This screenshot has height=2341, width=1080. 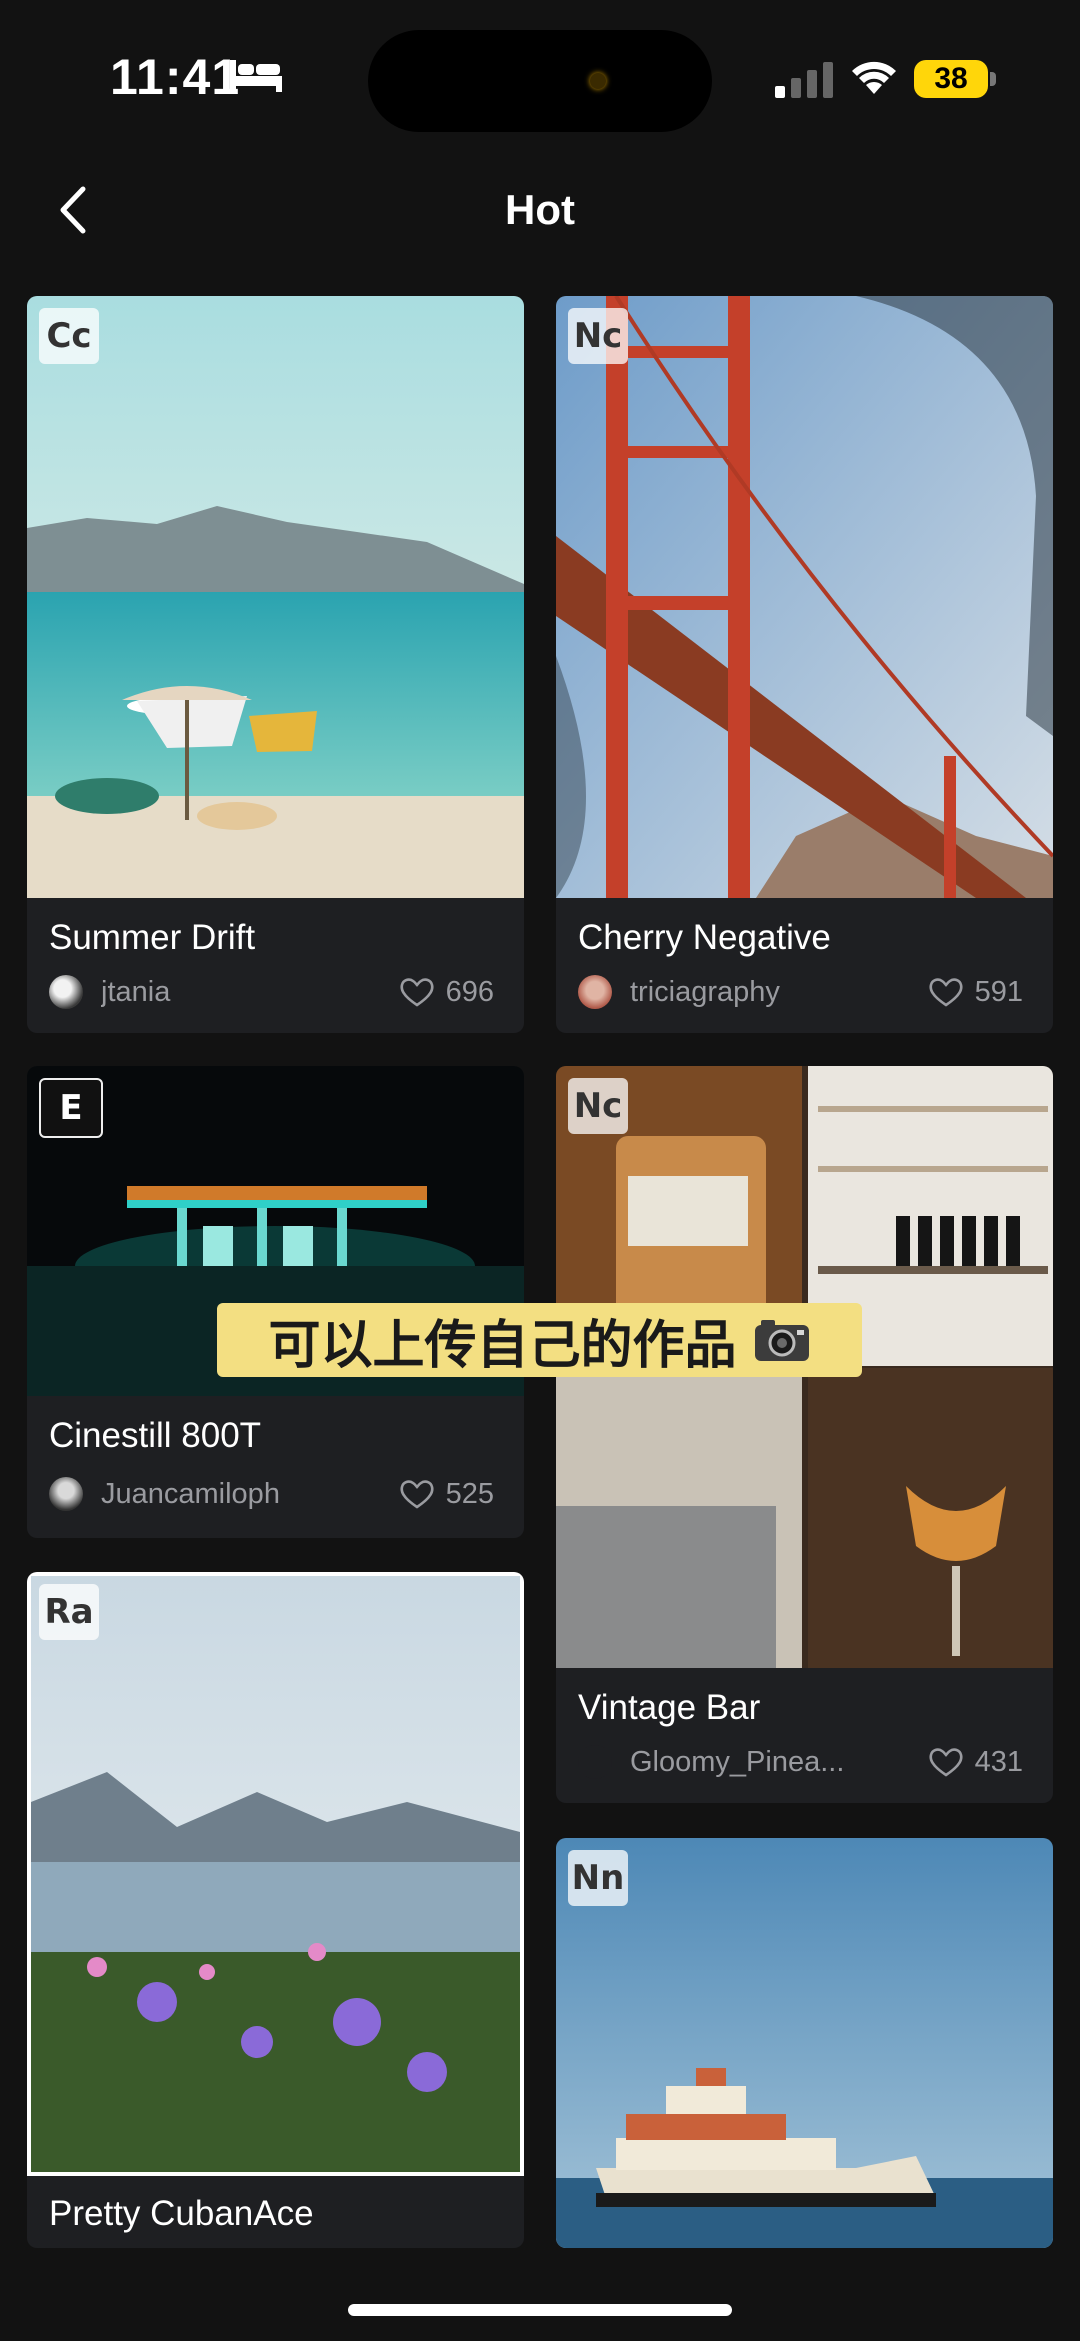 I want to click on likes-value: 696, so click(x=469, y=991).